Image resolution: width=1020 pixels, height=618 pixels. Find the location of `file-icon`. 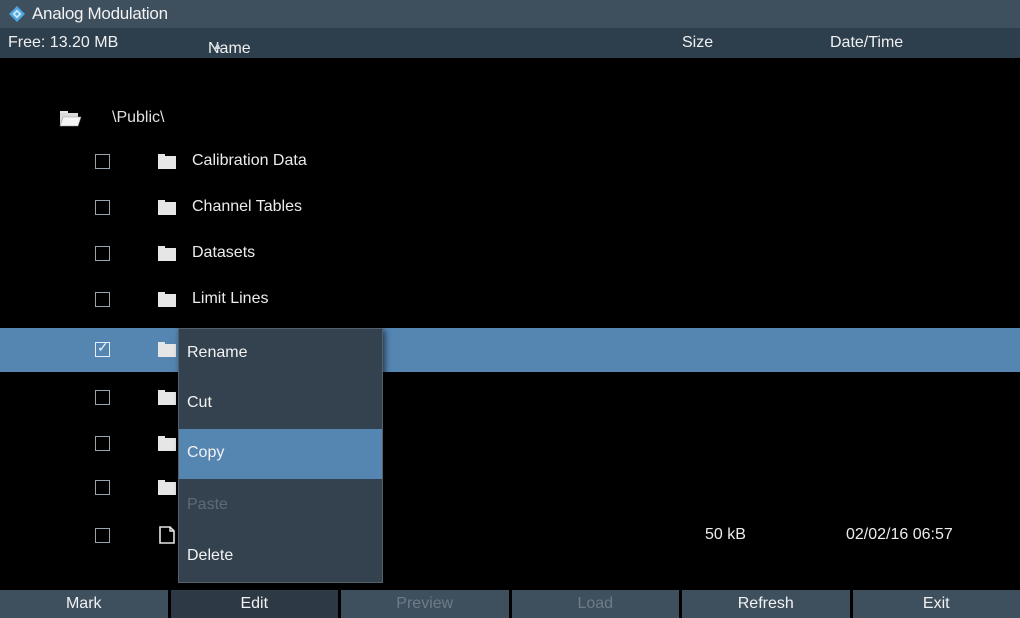

file-icon is located at coordinates (167, 535).